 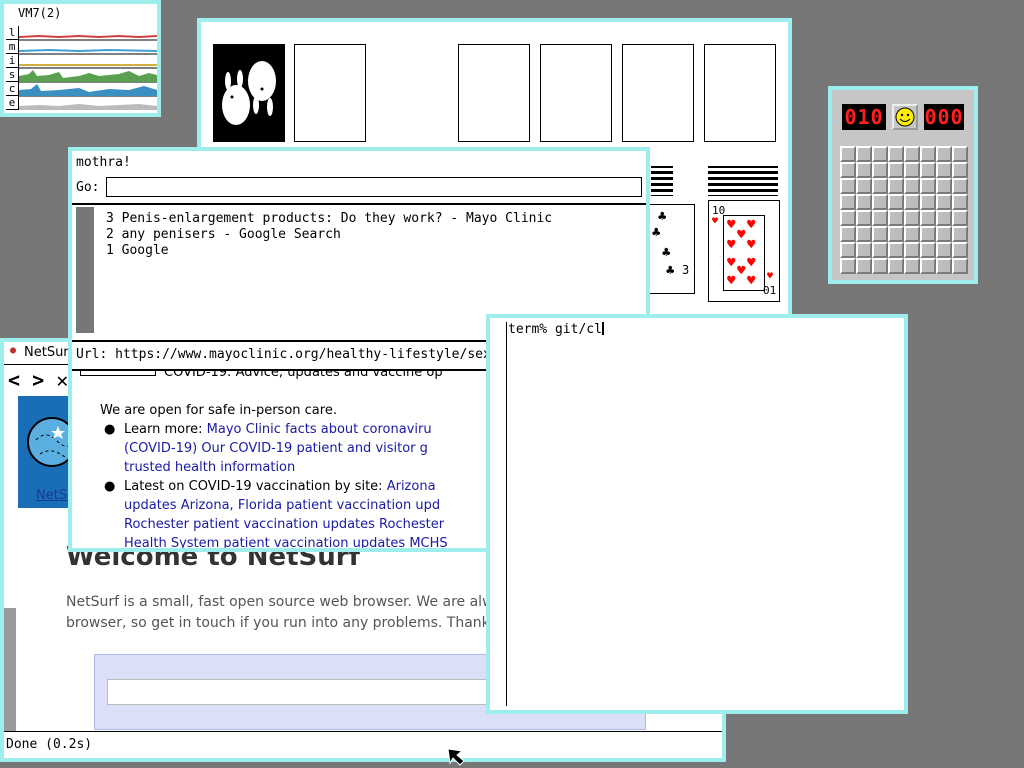 What do you see at coordinates (10, 670) in the screenshot?
I see `netsurf-scrollbar` at bounding box center [10, 670].